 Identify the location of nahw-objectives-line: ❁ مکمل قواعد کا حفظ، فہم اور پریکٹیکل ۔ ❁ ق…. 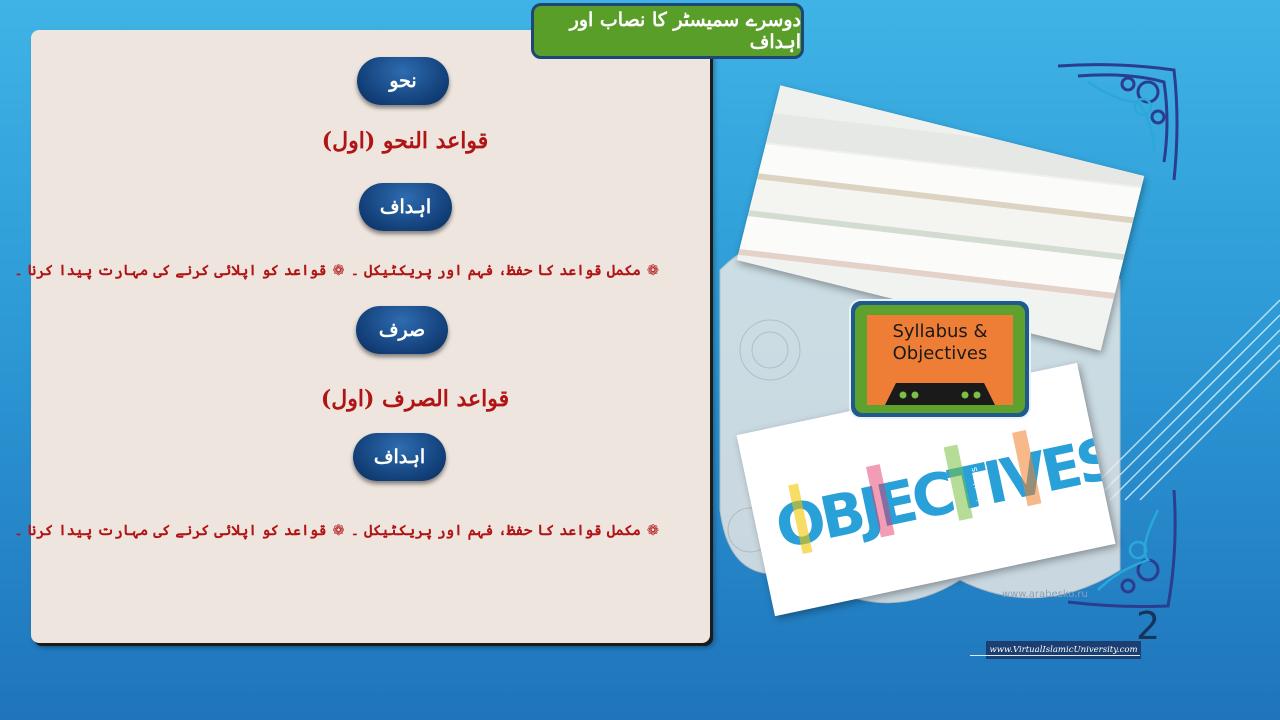
(339, 270).